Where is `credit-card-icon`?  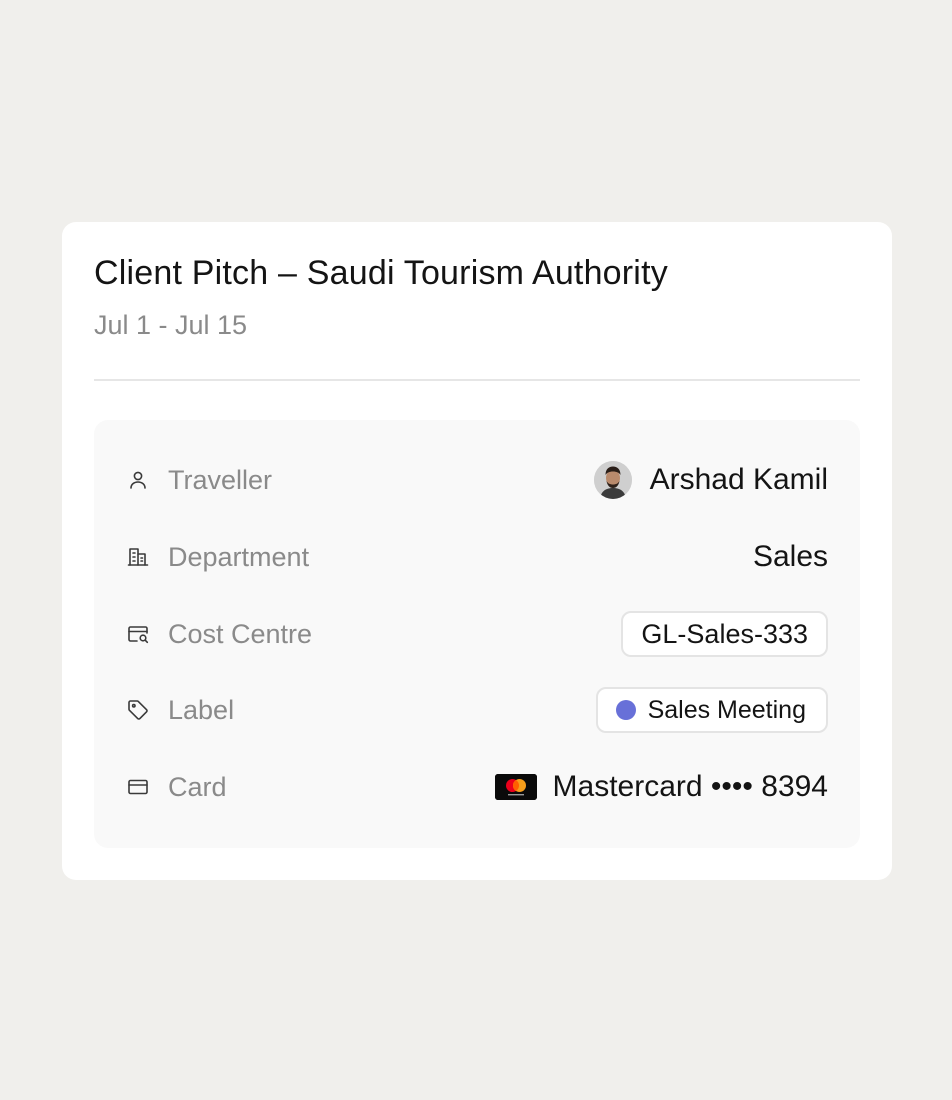 credit-card-icon is located at coordinates (138, 787).